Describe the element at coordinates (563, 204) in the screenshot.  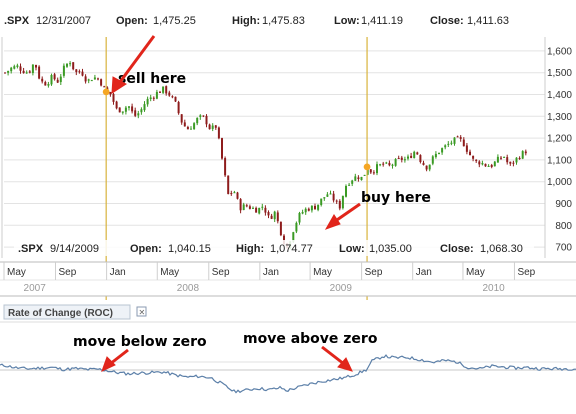
I see `y-tick-label: 900` at that location.